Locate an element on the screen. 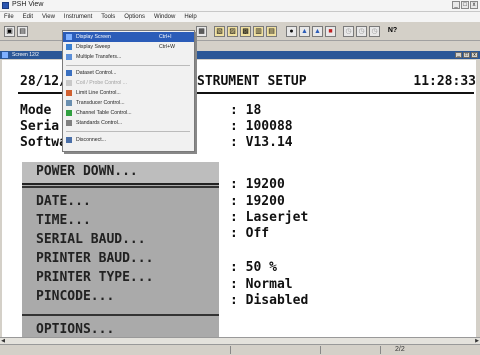 This screenshot has width=480, height=355. peak-icon: ▲ is located at coordinates (317, 31).